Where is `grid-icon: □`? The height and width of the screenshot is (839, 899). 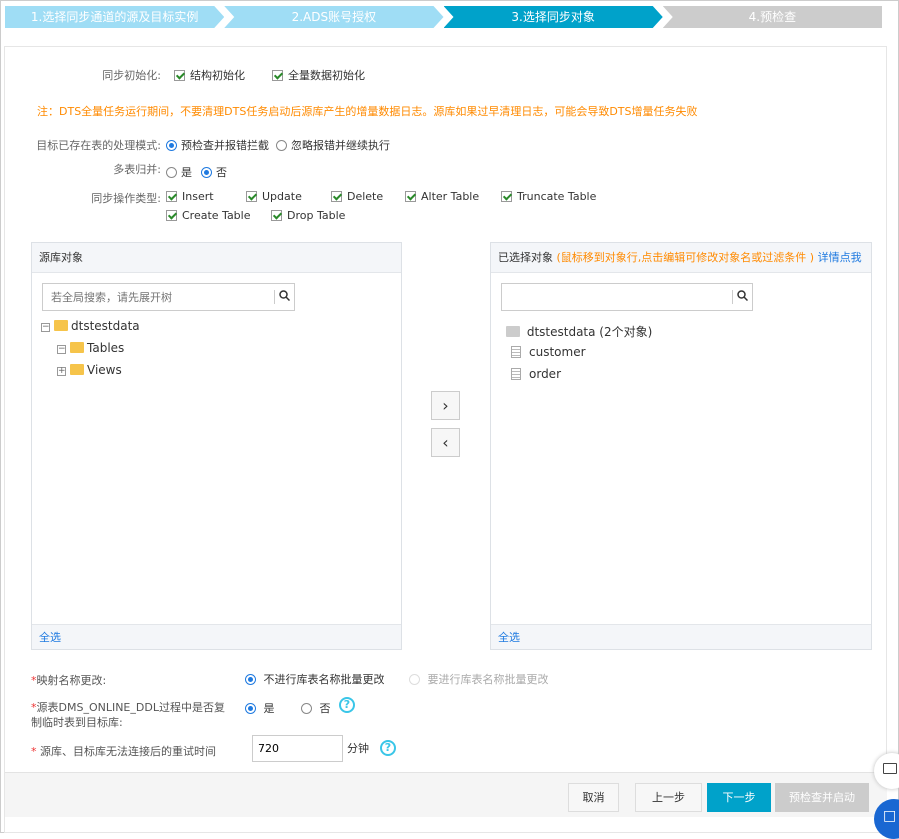 grid-icon: □ is located at coordinates (890, 816).